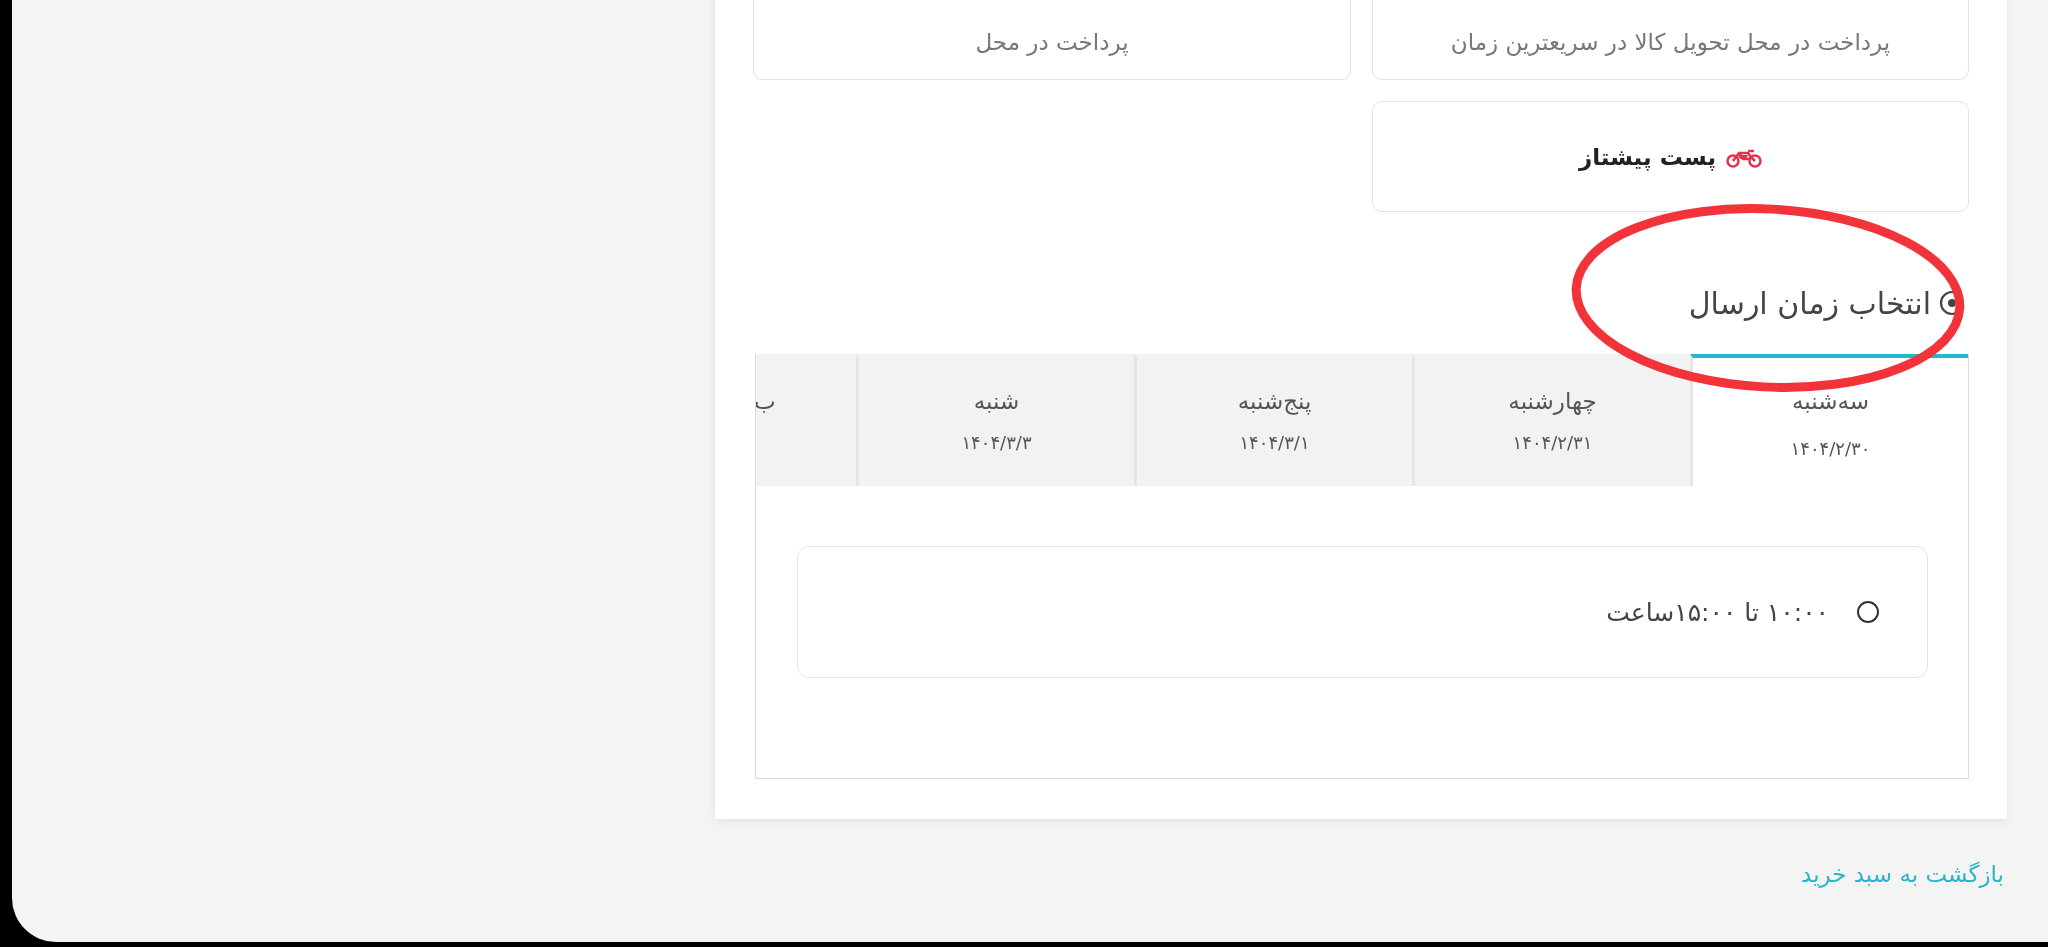 The width and height of the screenshot is (2048, 947). Describe the element at coordinates (1647, 156) in the screenshot. I see `option-title: پست پیشتاز` at that location.